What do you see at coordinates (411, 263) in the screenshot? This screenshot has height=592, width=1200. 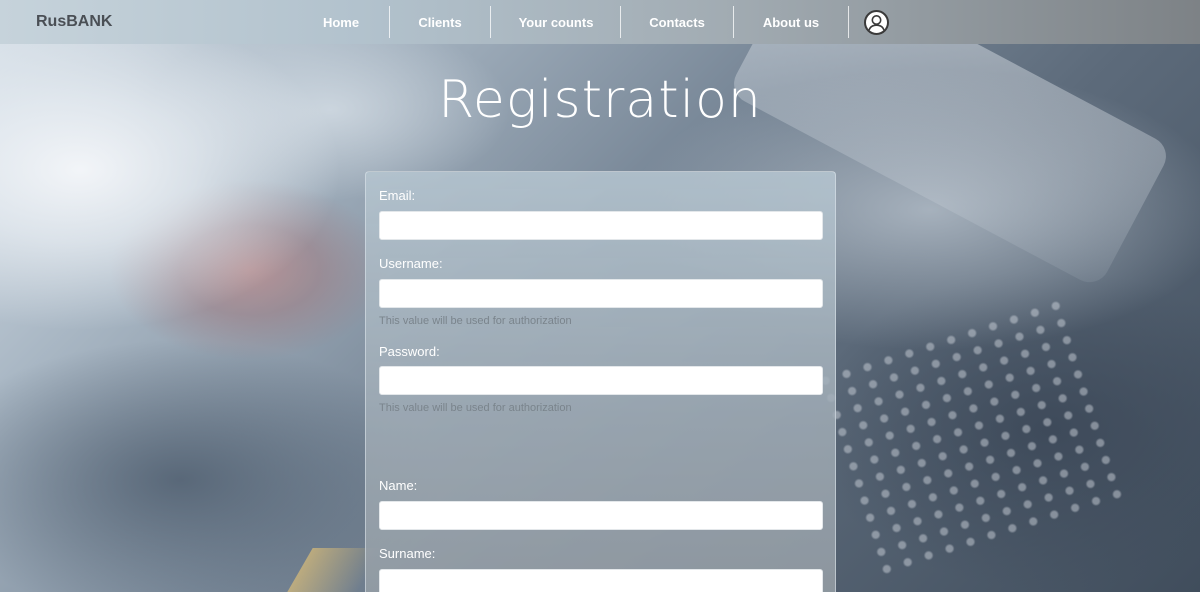 I see `username-label: Username:` at bounding box center [411, 263].